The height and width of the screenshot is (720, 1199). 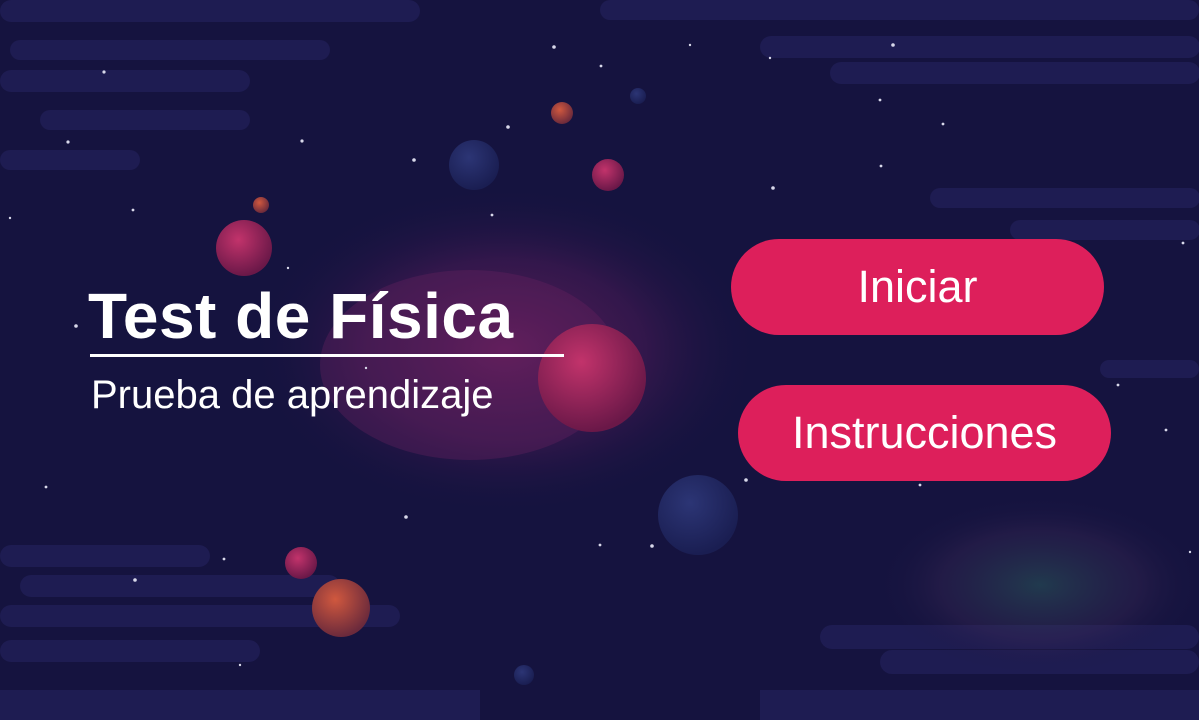 I want to click on title-underline, so click(x=327, y=355).